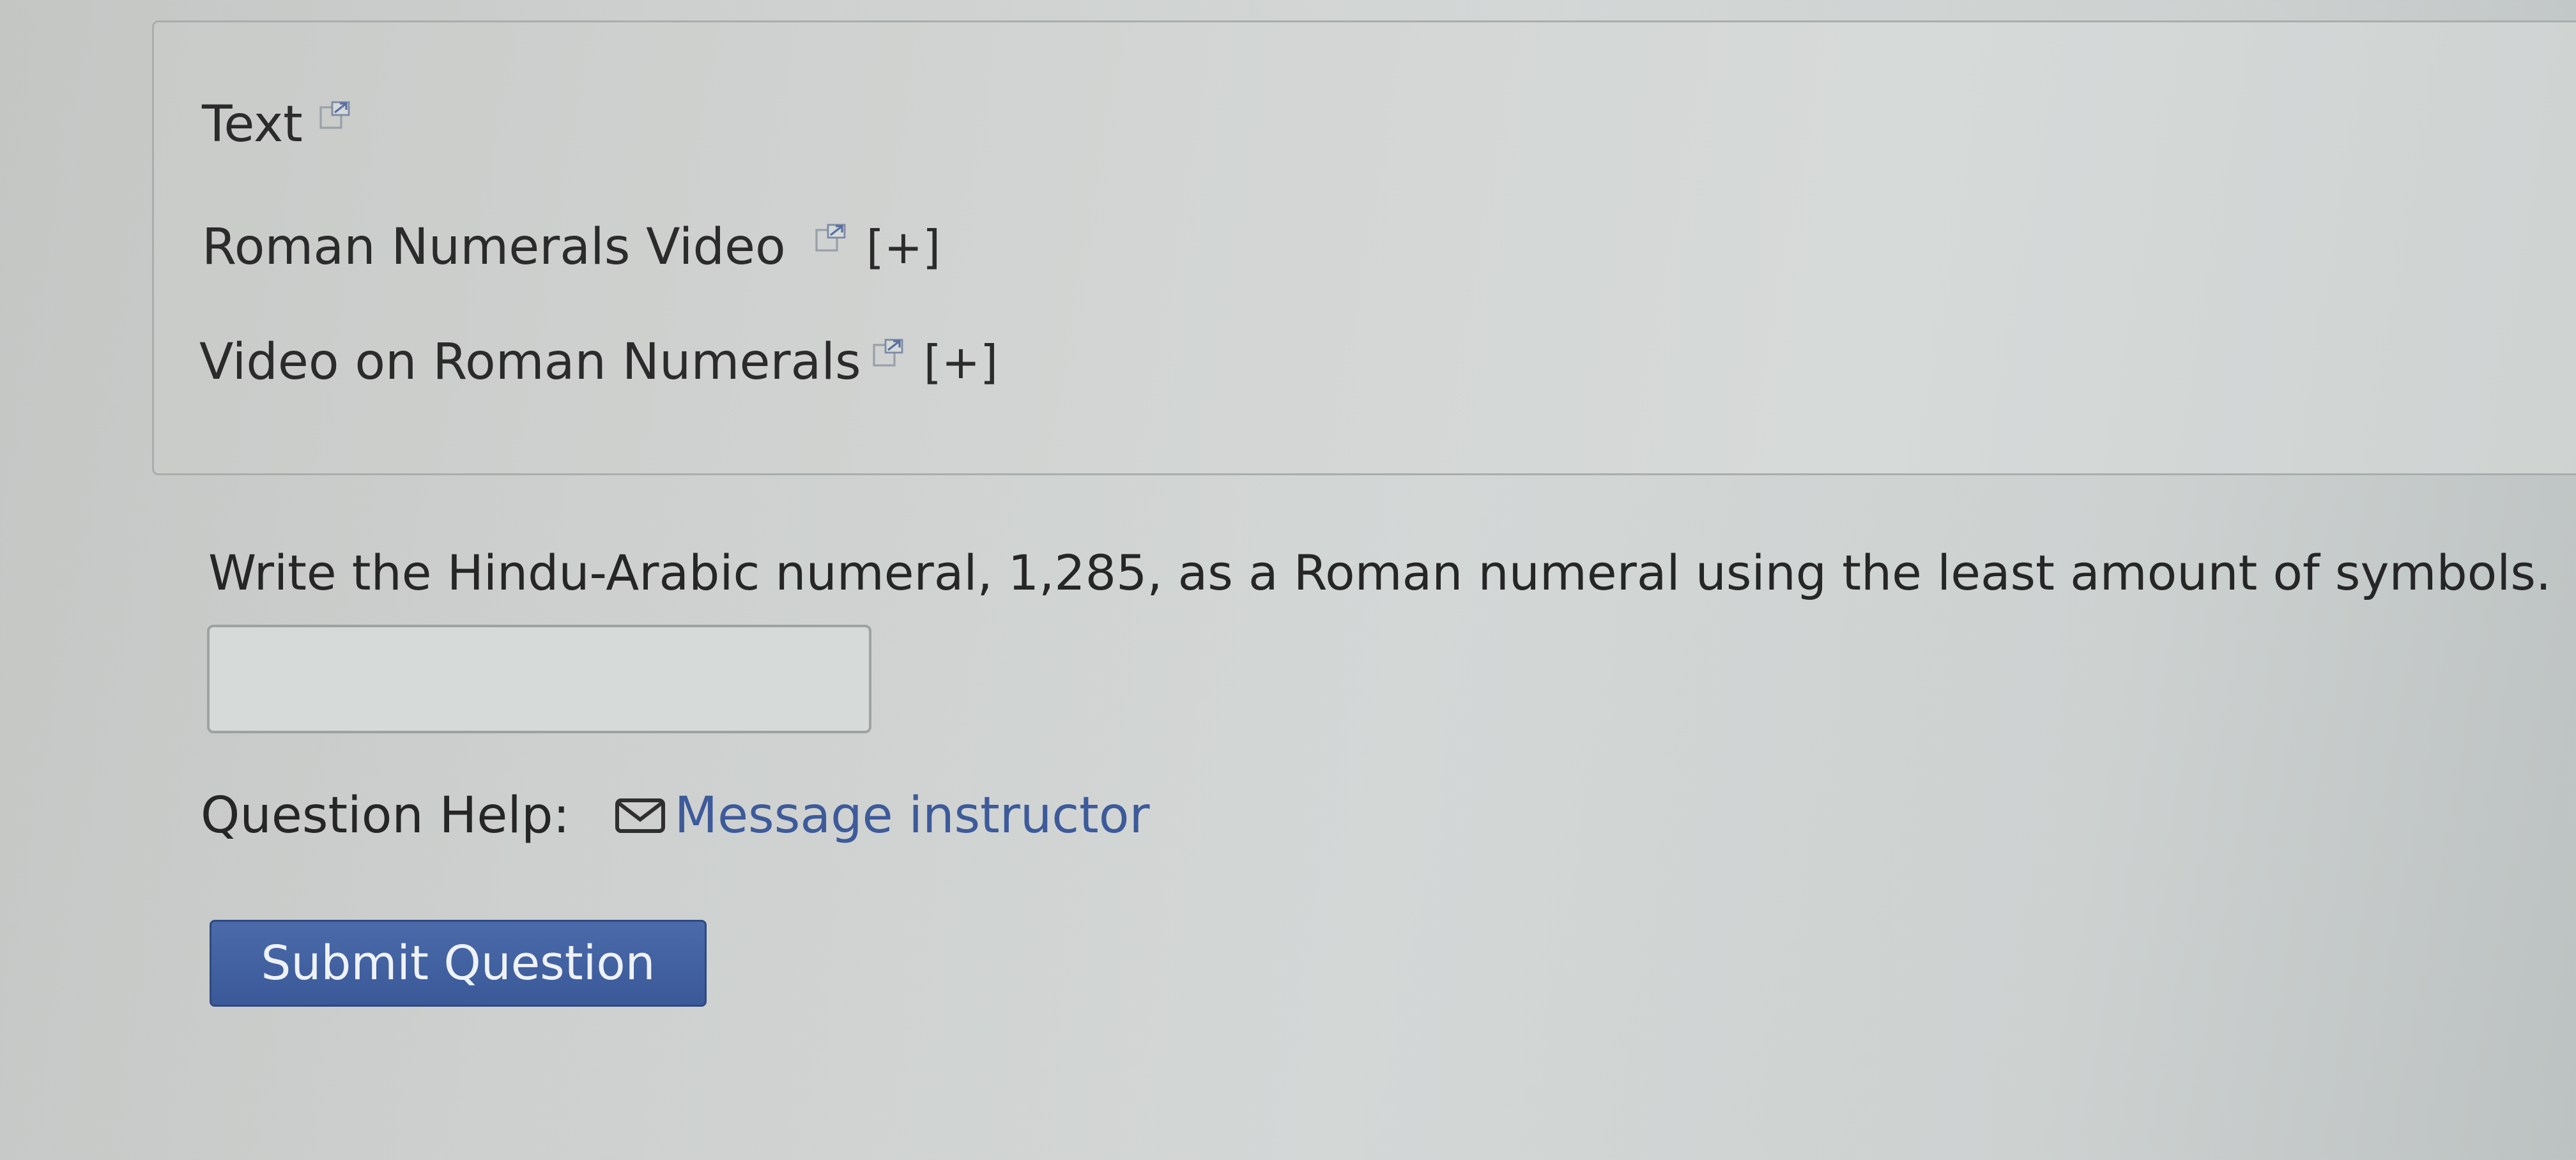  I want to click on resource-video2-link: Video on Roman Numerals, so click(530, 362).